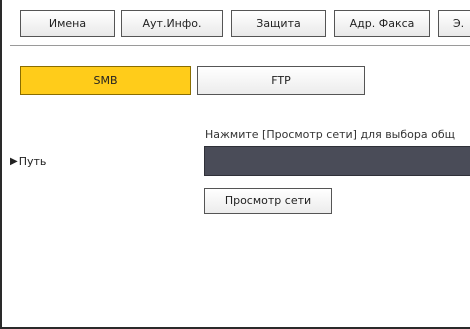 Image resolution: width=470 pixels, height=329 pixels. Describe the element at coordinates (278, 23) in the screenshot. I see `tab-protection: Защита` at that location.